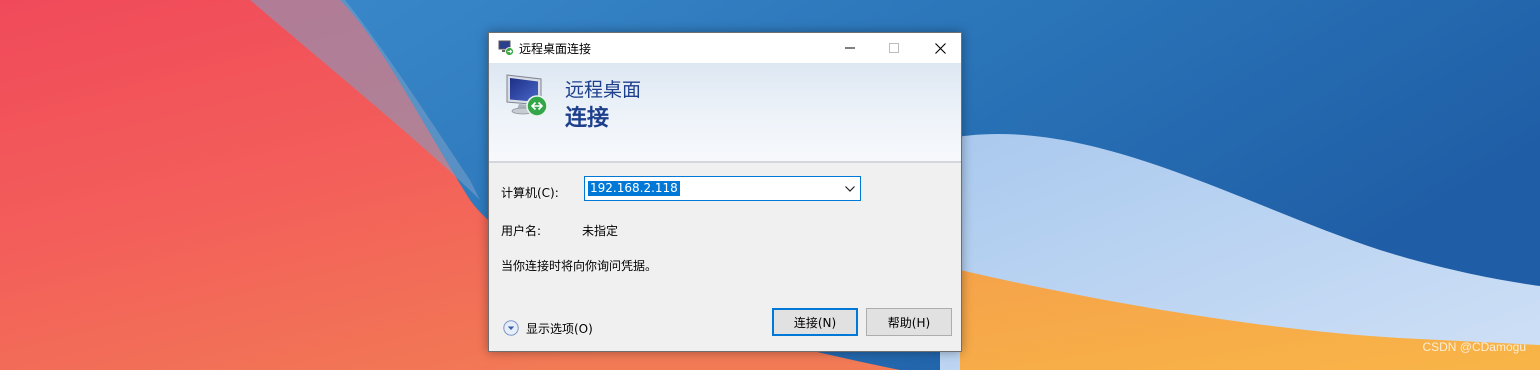 The image size is (1540, 370). I want to click on username-value: 未指定, so click(600, 231).